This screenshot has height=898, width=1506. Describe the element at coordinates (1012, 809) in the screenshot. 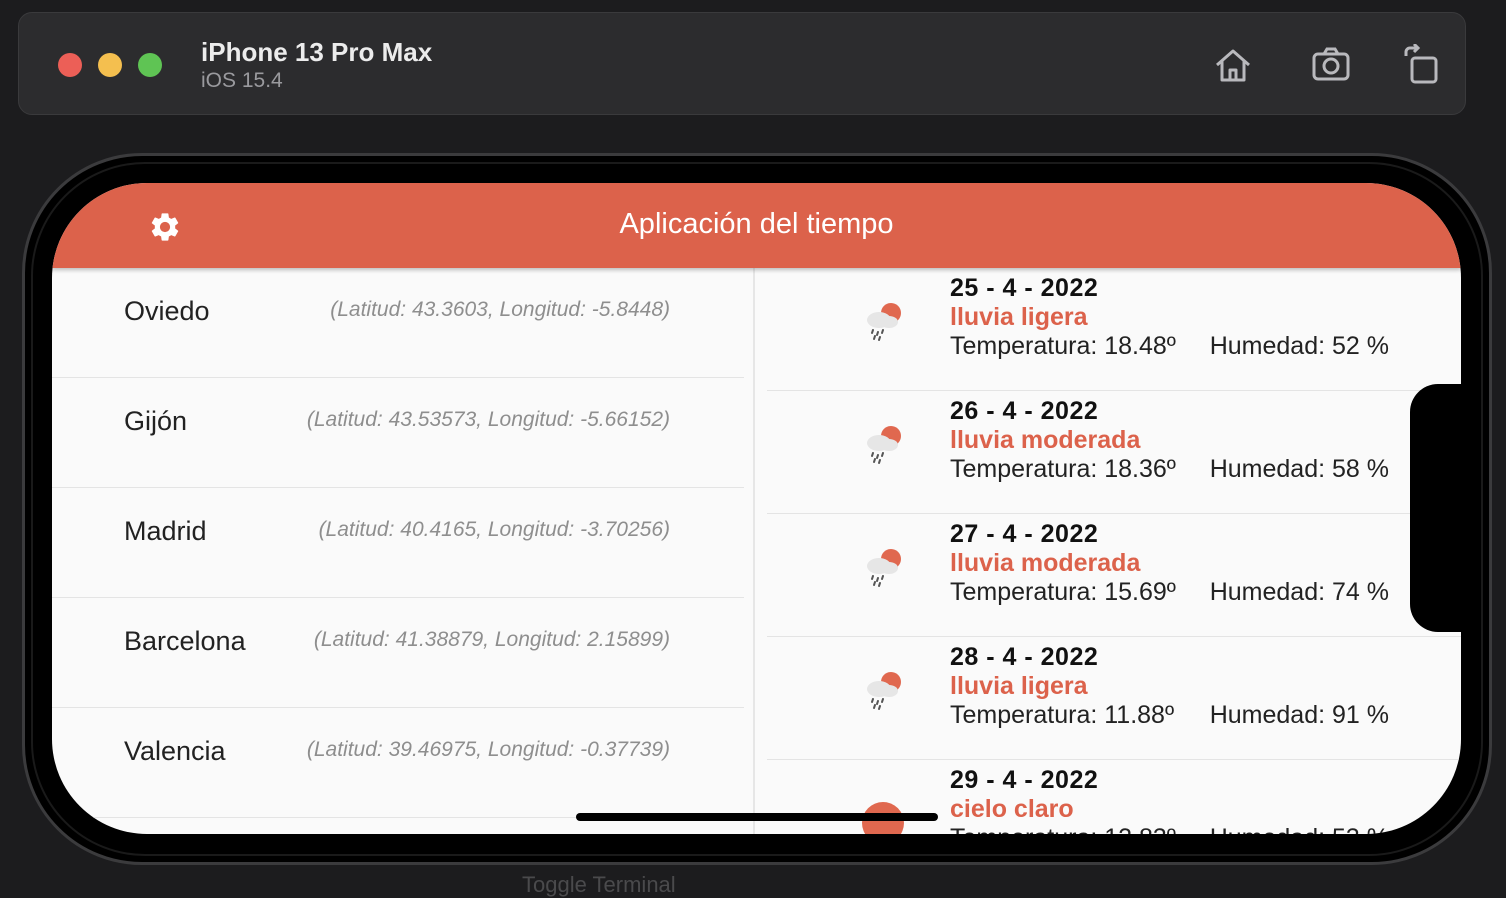

I see `forecast-description: cielo claro` at that location.